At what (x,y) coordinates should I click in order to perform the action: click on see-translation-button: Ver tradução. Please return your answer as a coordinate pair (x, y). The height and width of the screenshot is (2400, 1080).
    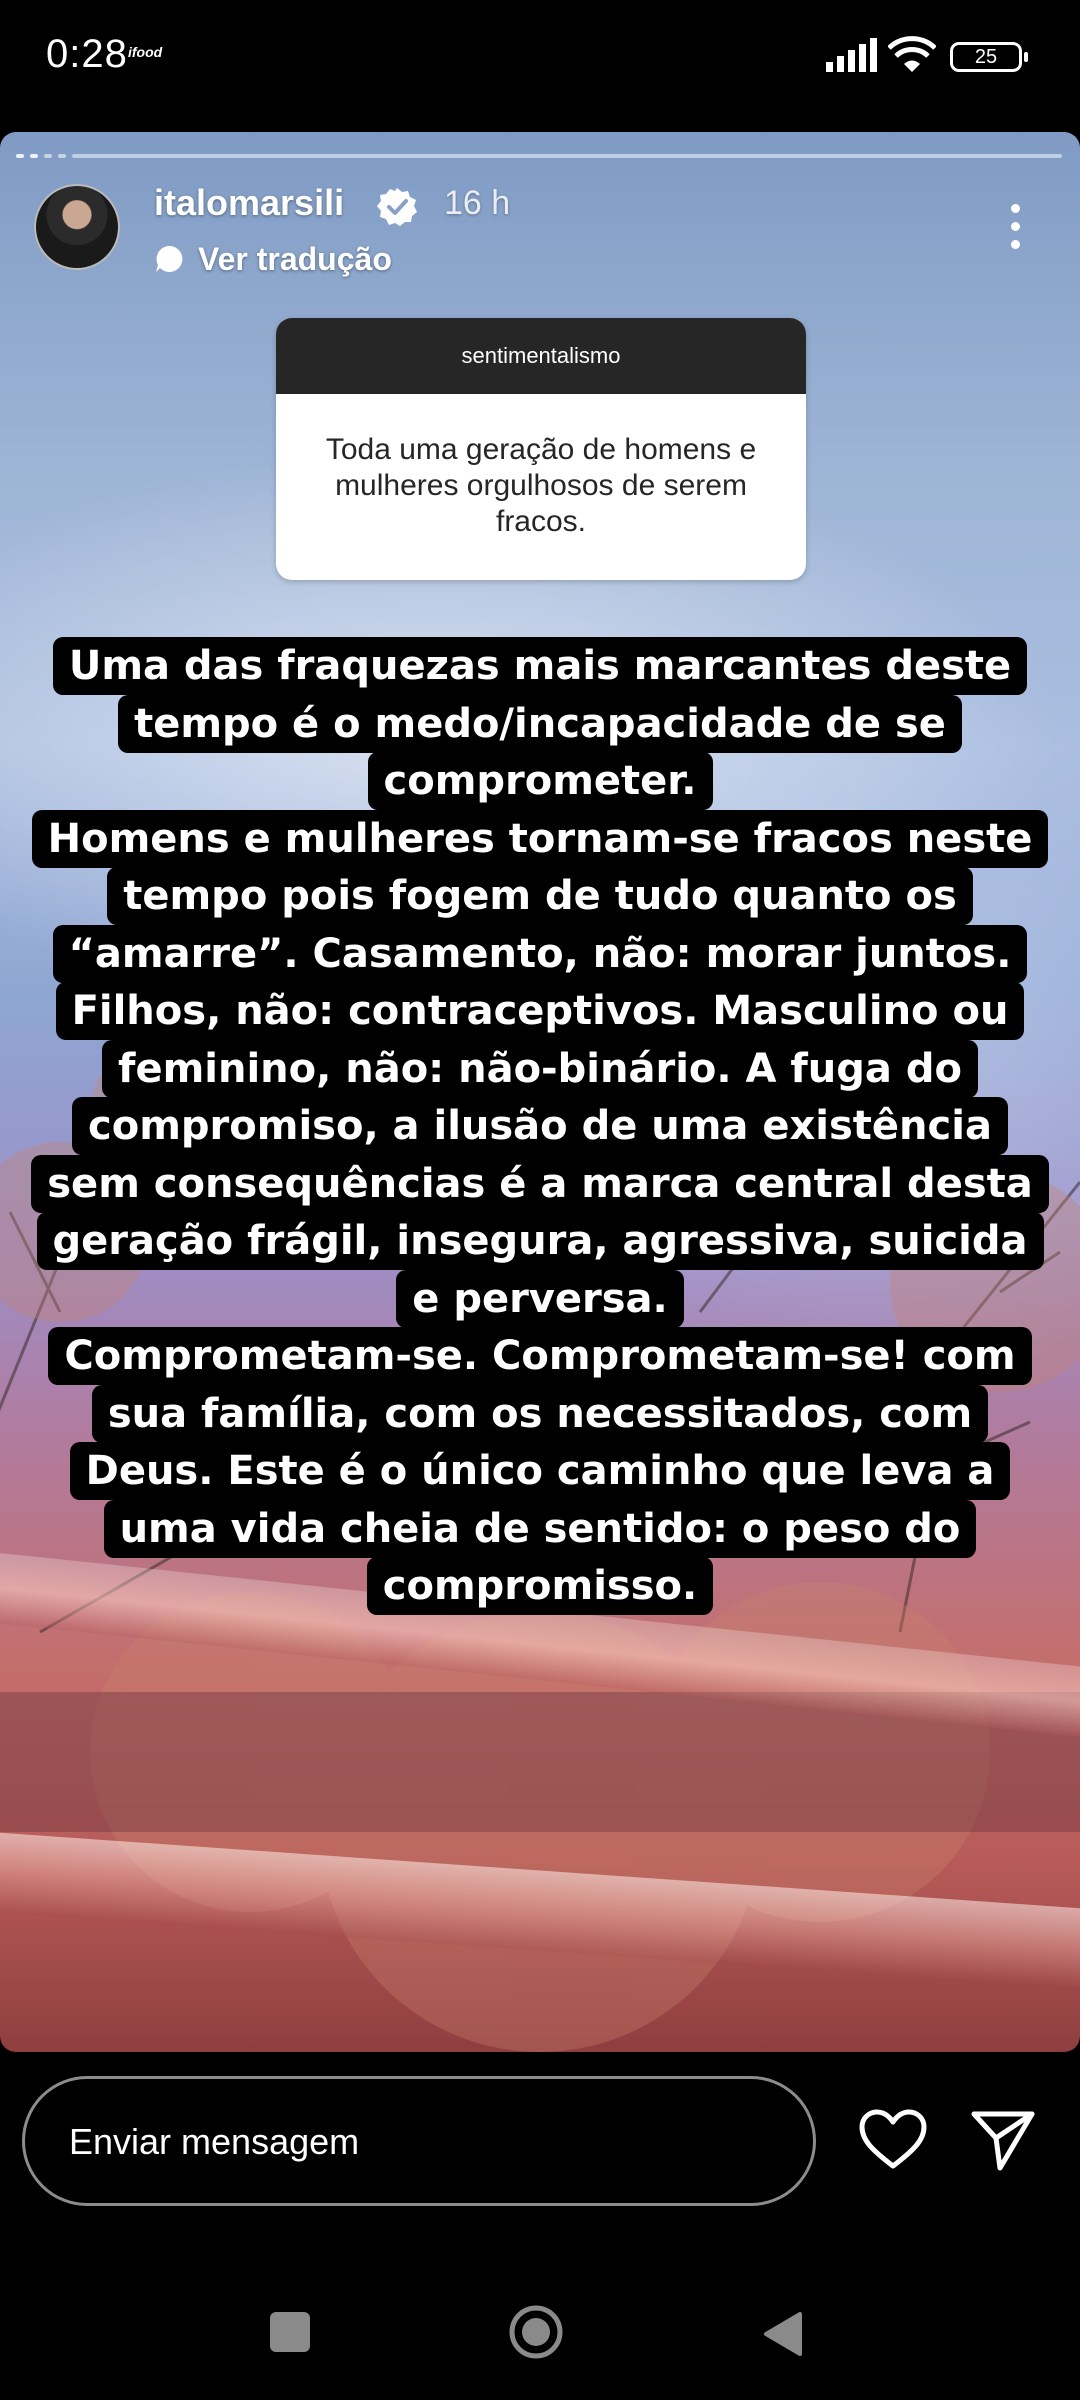
    Looking at the image, I should click on (273, 259).